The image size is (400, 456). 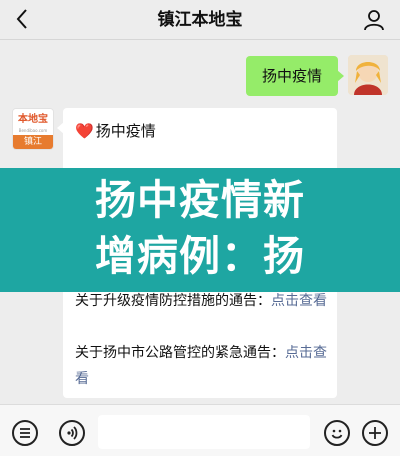 I want to click on heart-icon: ❤️, so click(x=84, y=131).